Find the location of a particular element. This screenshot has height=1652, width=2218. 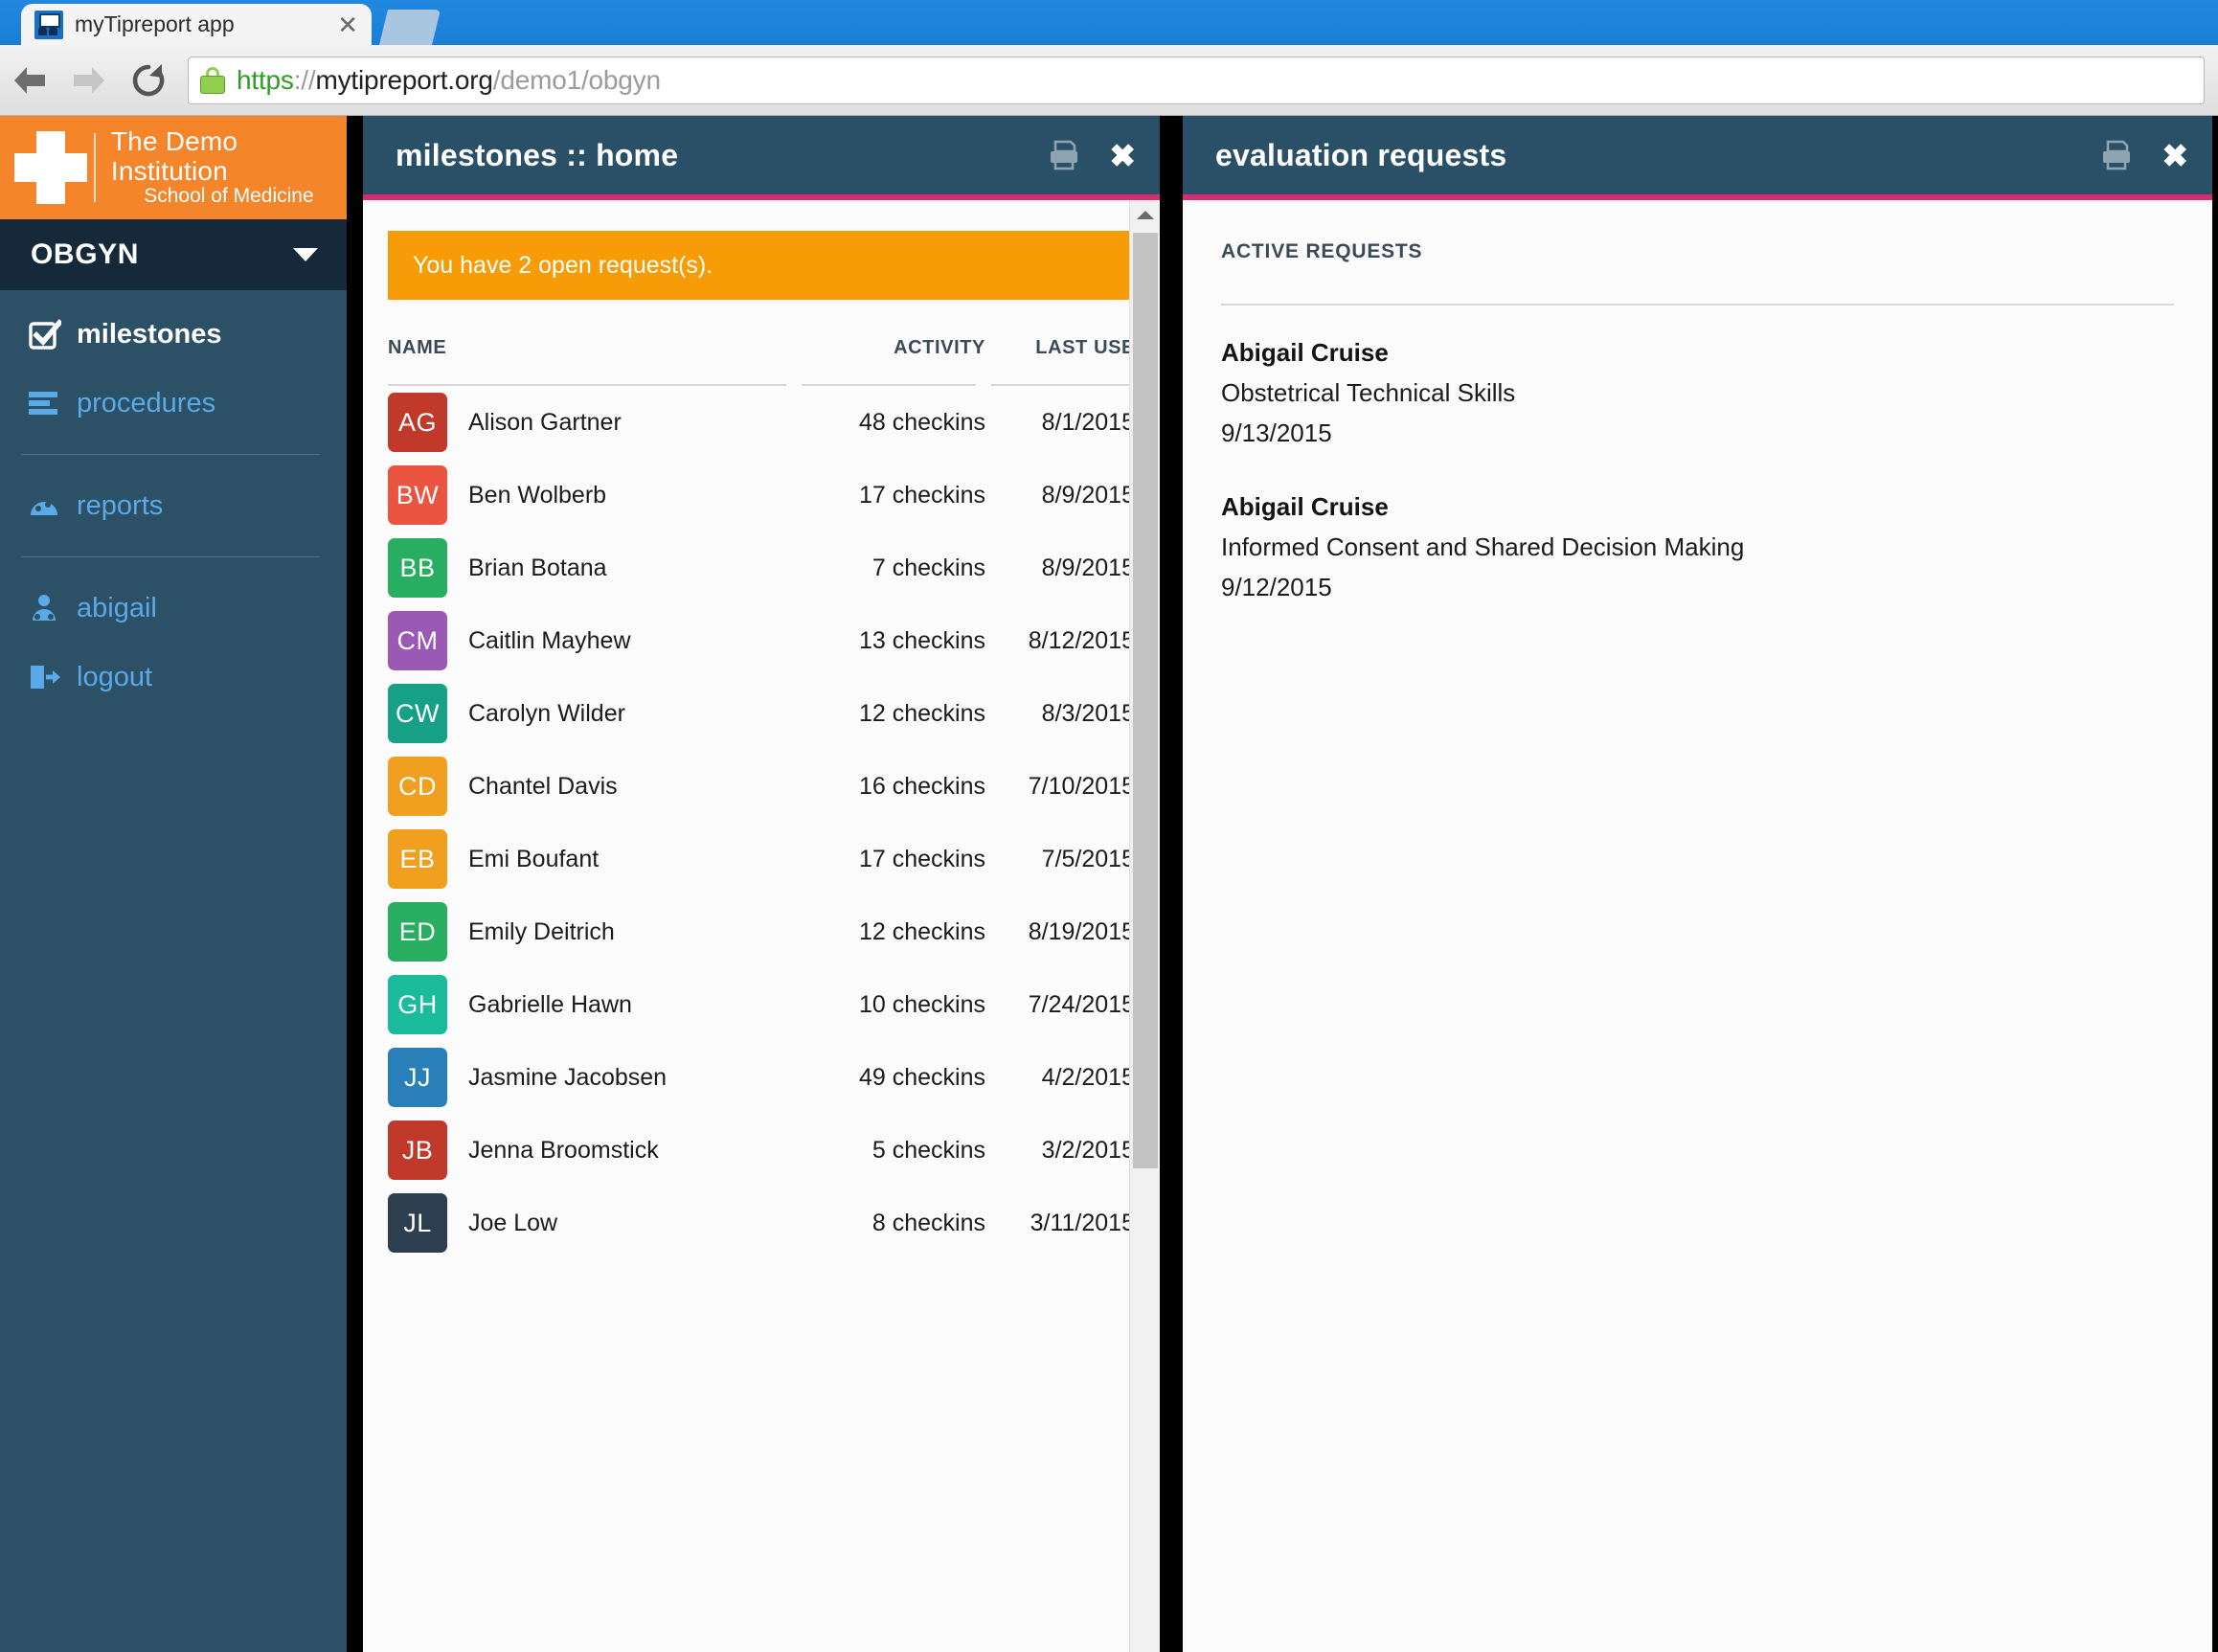

sign-out-icon is located at coordinates (50, 677).